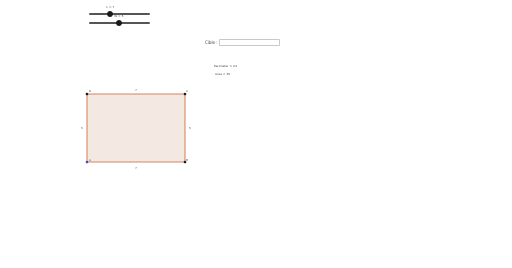 This screenshot has height=268, width=512. Describe the element at coordinates (185, 94) in the screenshot. I see `vertex-point-c` at that location.